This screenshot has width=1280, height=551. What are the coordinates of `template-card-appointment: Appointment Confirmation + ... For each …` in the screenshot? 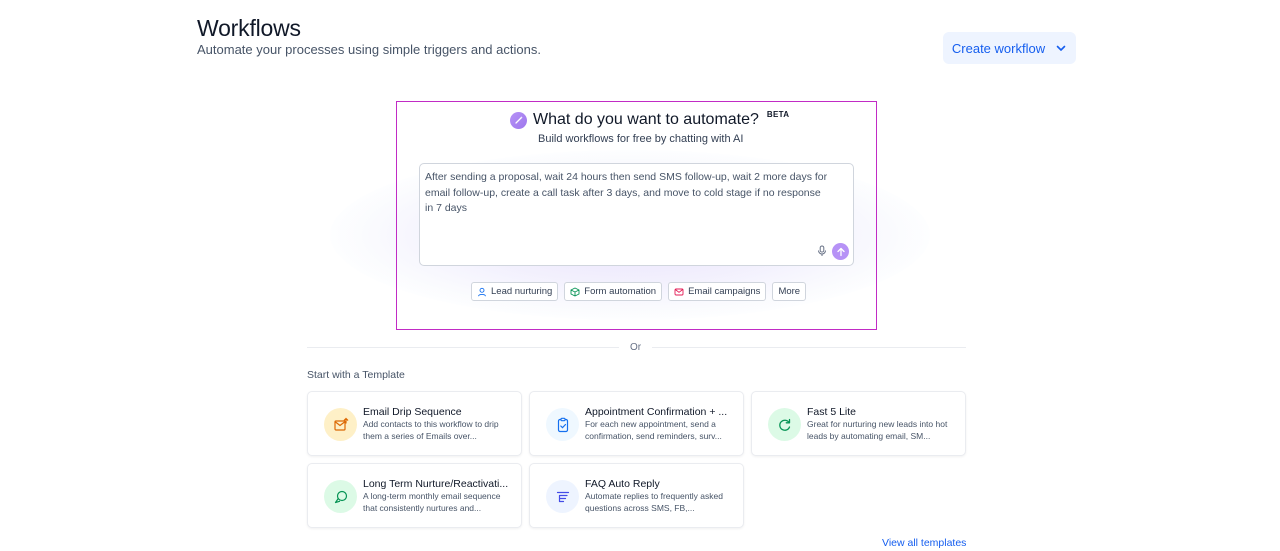 It's located at (636, 423).